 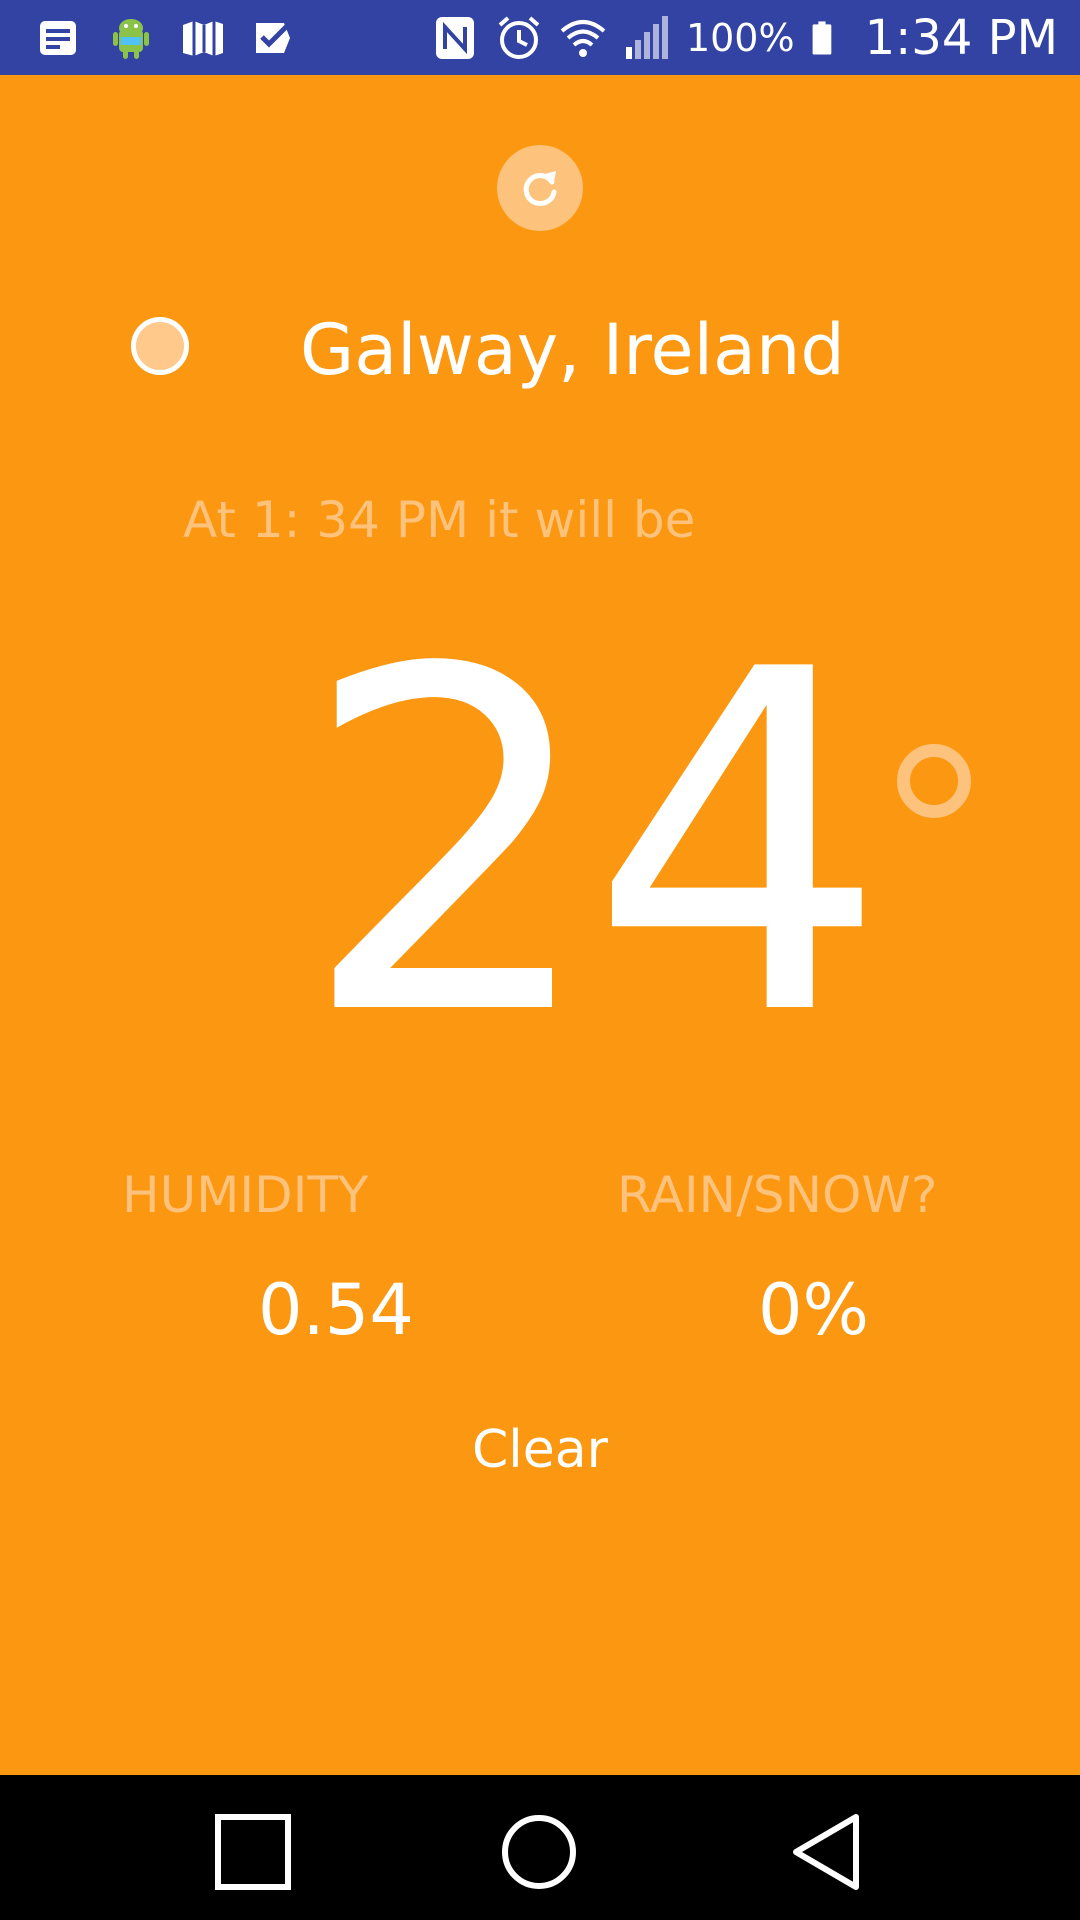 What do you see at coordinates (160, 346) in the screenshot?
I see `location-indicator` at bounding box center [160, 346].